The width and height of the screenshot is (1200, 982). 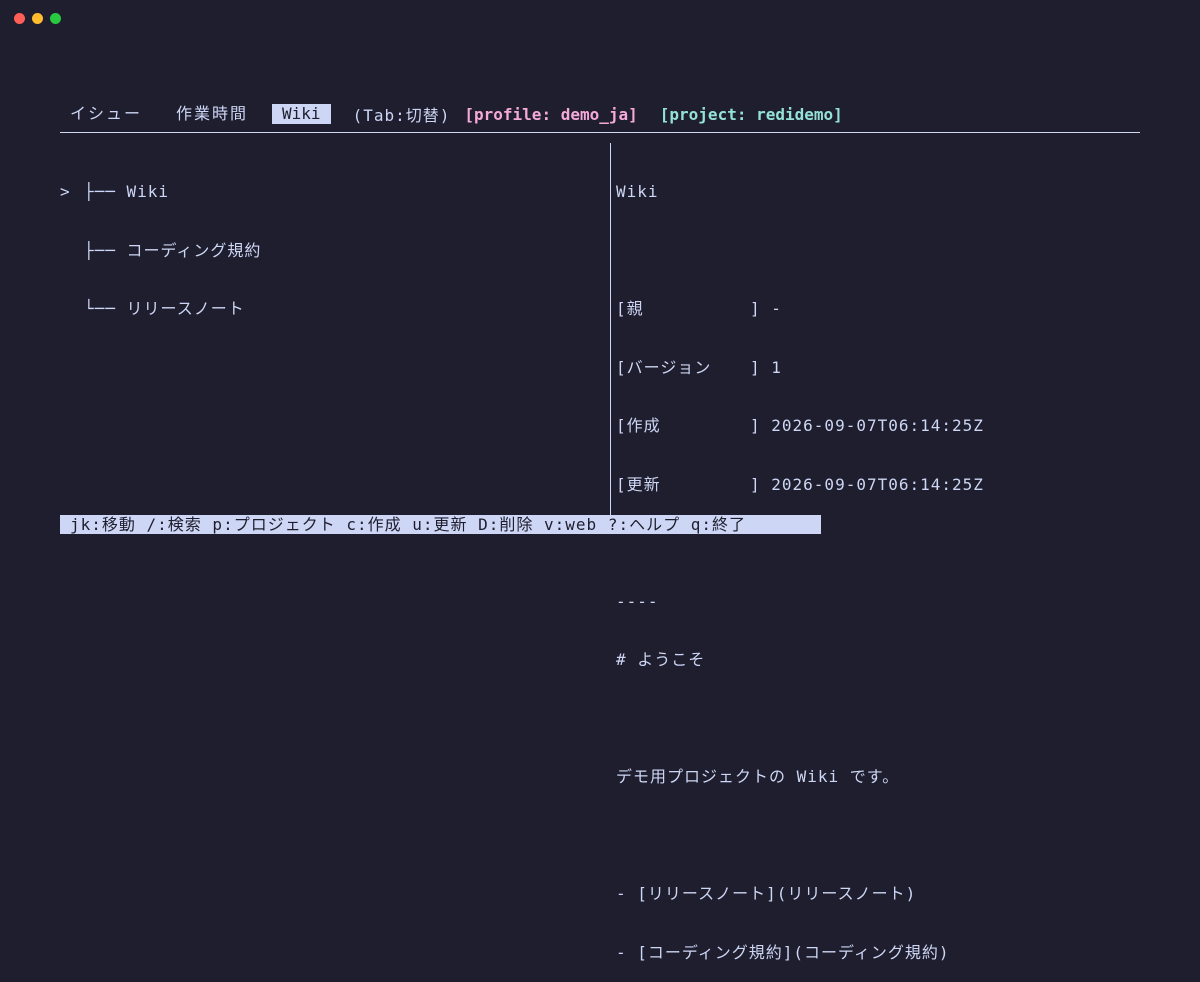 I want to click on tree-item-release-notes: └── リリースノート, so click(x=160, y=309).